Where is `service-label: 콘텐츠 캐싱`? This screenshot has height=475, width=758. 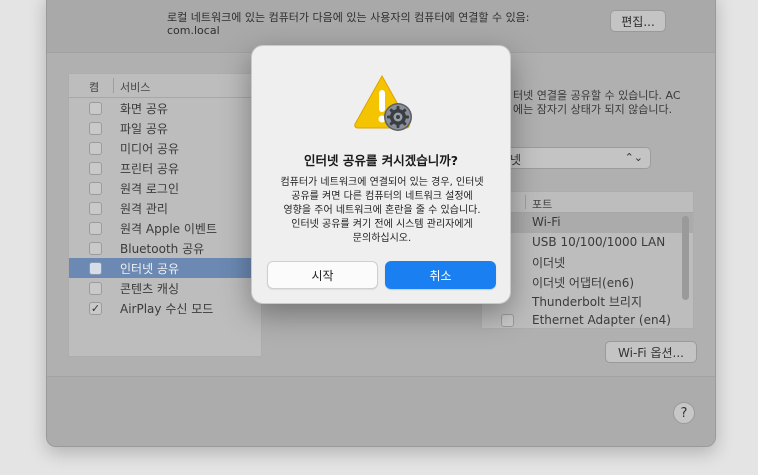 service-label: 콘텐츠 캐싱 is located at coordinates (150, 289).